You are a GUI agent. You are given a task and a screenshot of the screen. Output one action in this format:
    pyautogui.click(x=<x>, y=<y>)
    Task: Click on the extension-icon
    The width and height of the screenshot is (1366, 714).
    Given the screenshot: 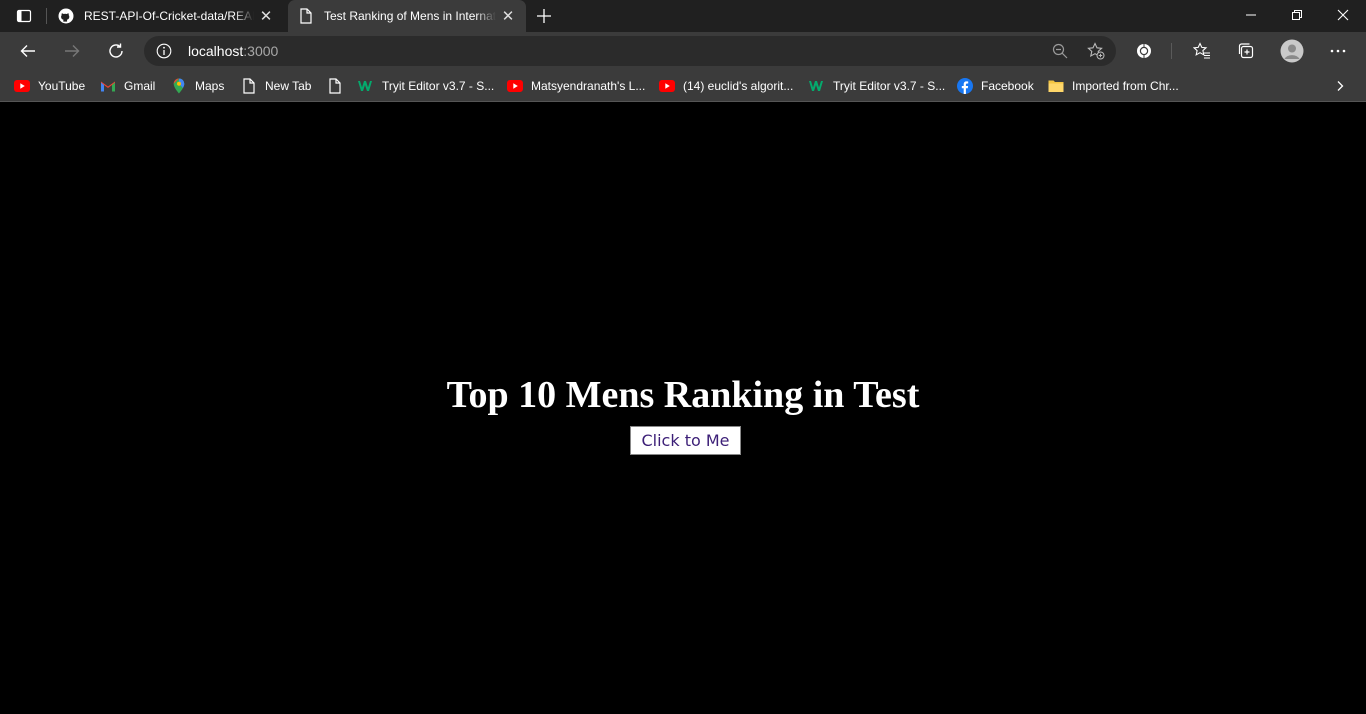 What is the action you would take?
    pyautogui.click(x=1144, y=51)
    